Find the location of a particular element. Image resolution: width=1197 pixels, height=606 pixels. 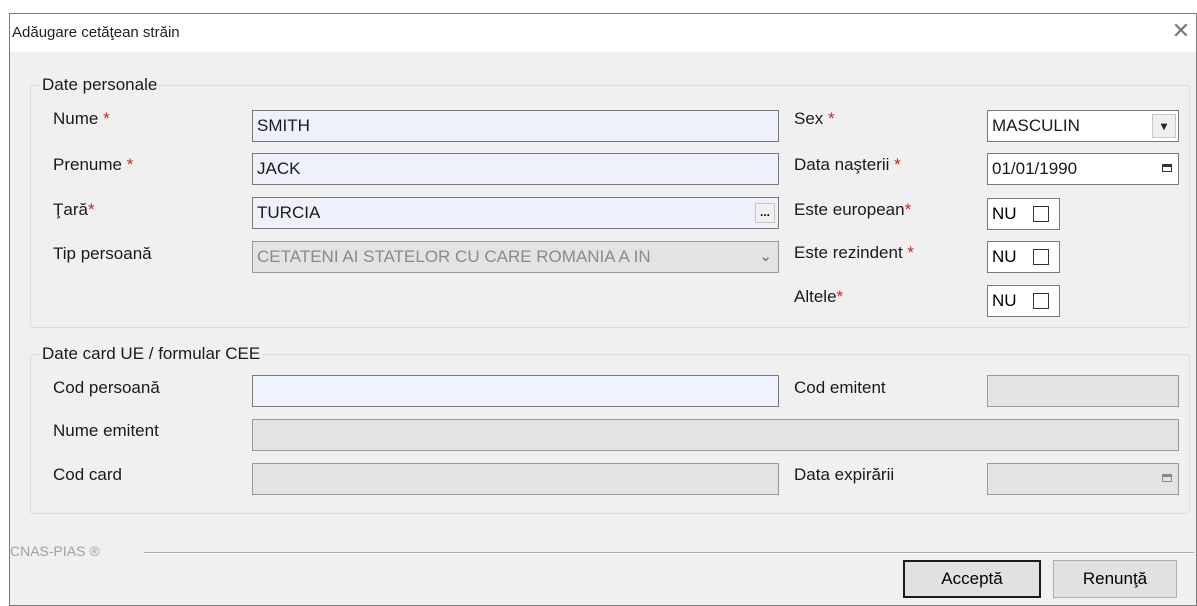

tip-persoana-label: Tip persoană is located at coordinates (102, 253).